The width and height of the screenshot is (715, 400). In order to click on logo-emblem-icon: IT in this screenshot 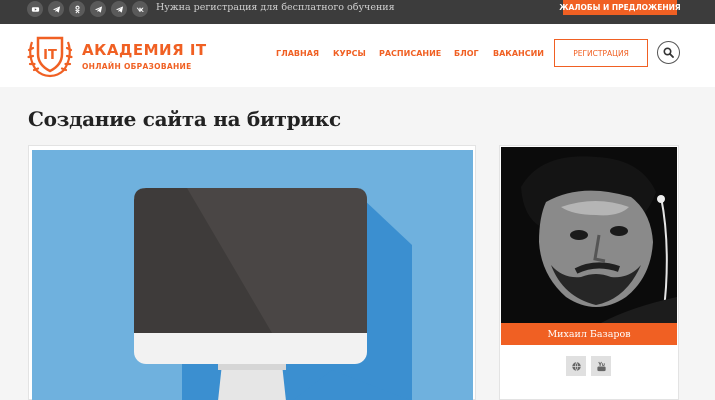, I will do `click(50, 55)`.